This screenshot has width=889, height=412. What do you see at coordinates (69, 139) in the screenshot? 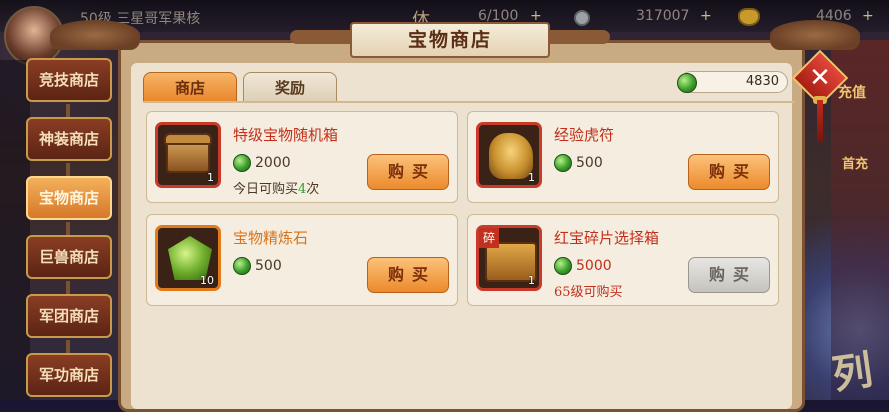
I see `sidebar-item-divine-gear-shop: 神装商店` at bounding box center [69, 139].